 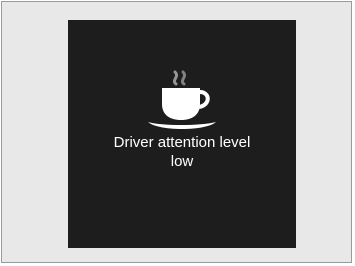 I want to click on message-line-2: low, so click(x=182, y=161).